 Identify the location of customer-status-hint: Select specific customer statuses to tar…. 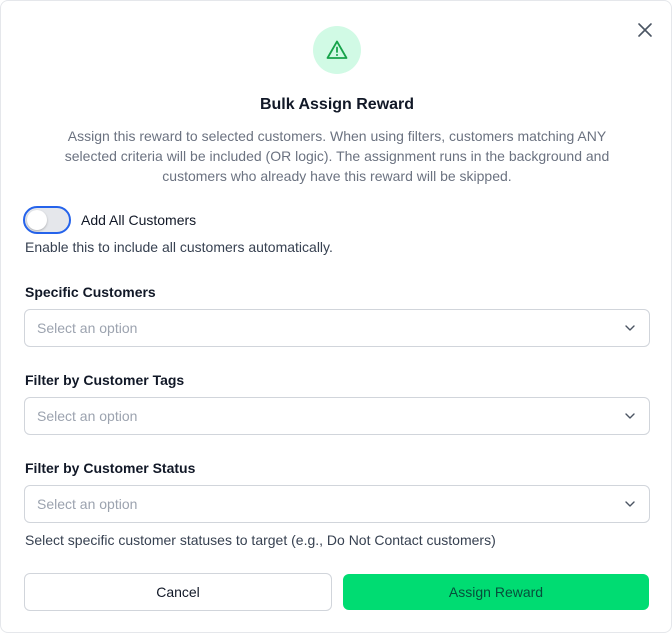
(260, 540).